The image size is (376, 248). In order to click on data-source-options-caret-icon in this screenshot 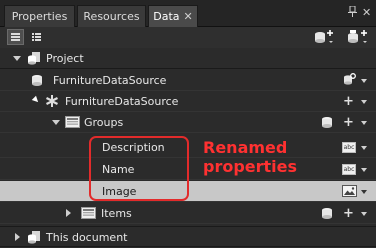, I will do `click(364, 81)`.